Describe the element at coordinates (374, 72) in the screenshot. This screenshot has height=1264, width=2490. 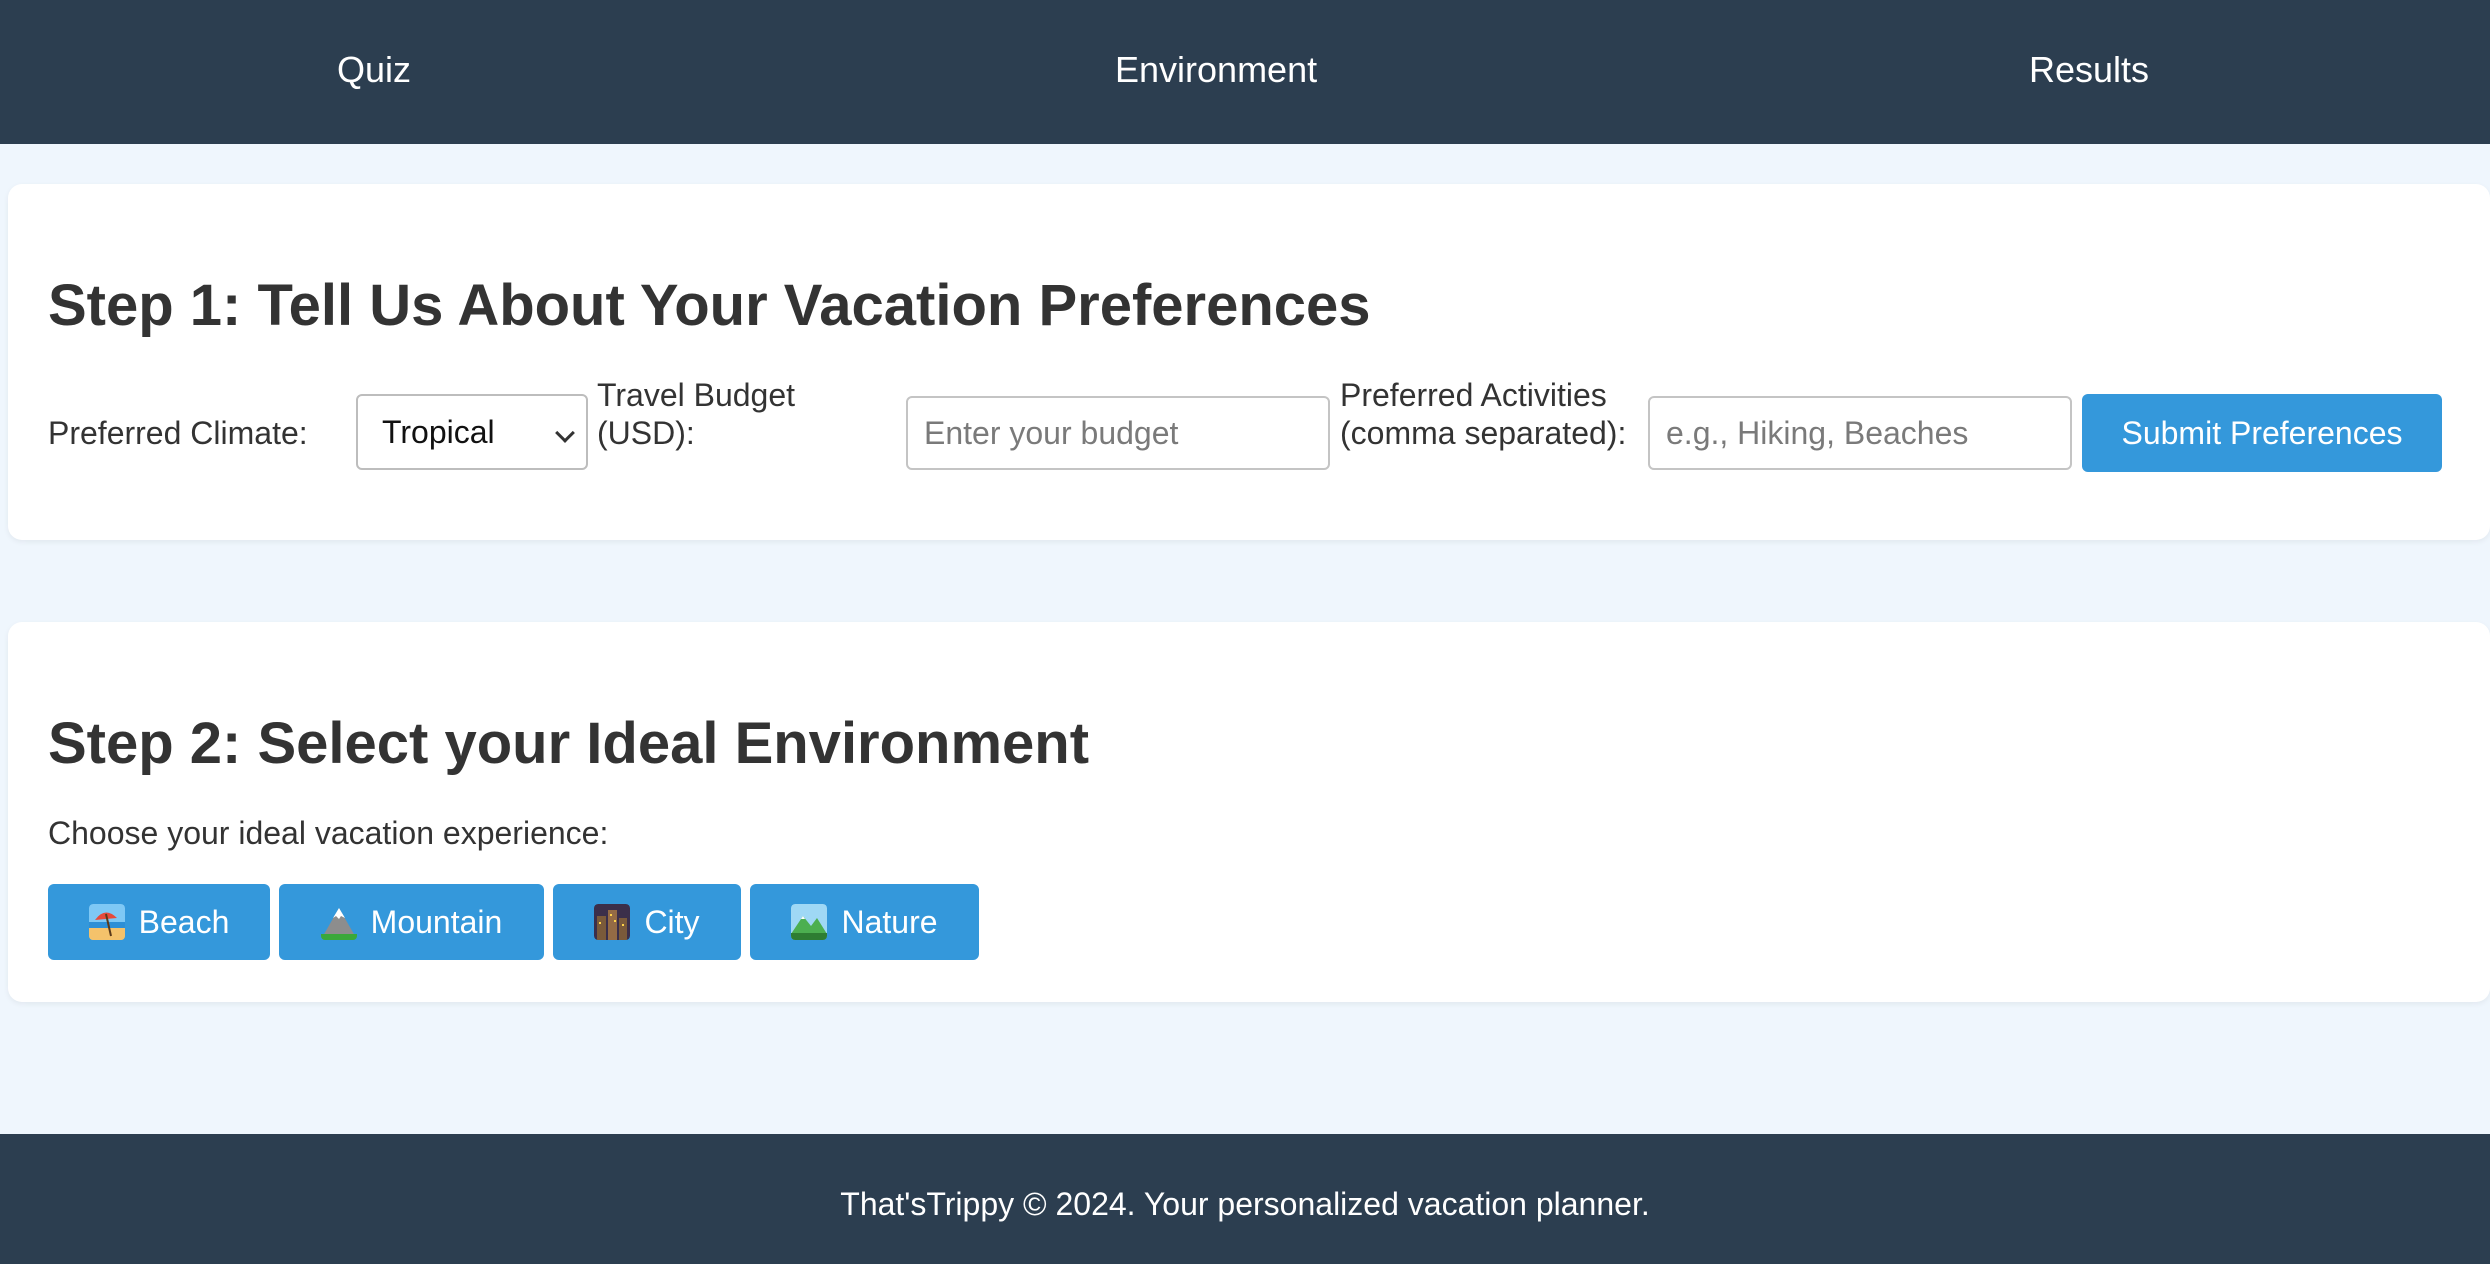
I see `nav-link-quiz: Quiz` at that location.